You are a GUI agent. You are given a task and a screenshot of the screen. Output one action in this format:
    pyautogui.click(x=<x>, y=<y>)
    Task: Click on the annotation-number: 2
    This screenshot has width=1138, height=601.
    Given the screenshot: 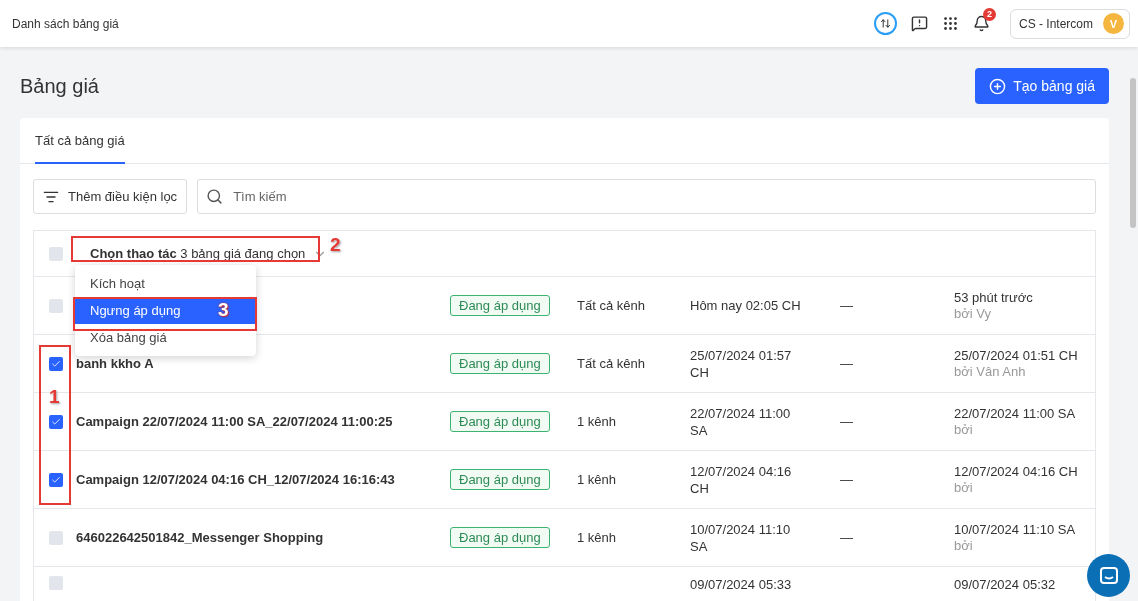 What is the action you would take?
    pyautogui.click(x=335, y=245)
    